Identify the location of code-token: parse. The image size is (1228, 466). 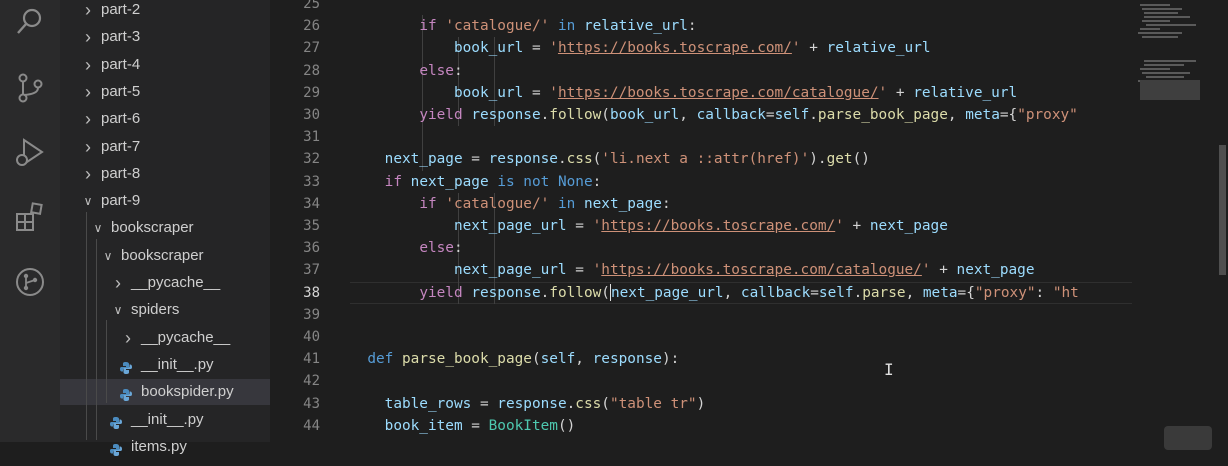
(884, 292).